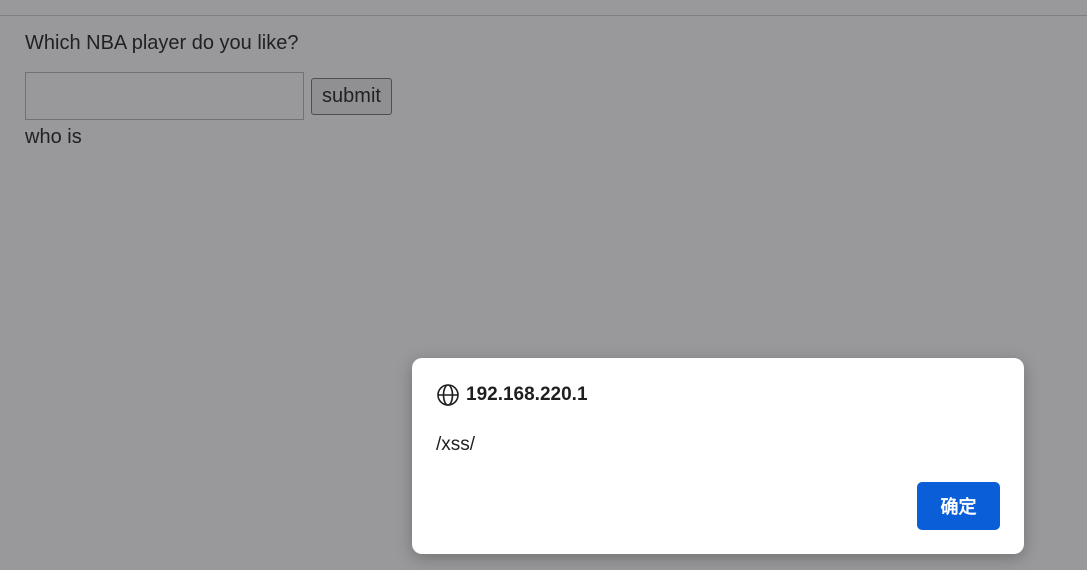 The image size is (1087, 570). What do you see at coordinates (527, 394) in the screenshot?
I see `dialog-origin: 192.168.220.1` at bounding box center [527, 394].